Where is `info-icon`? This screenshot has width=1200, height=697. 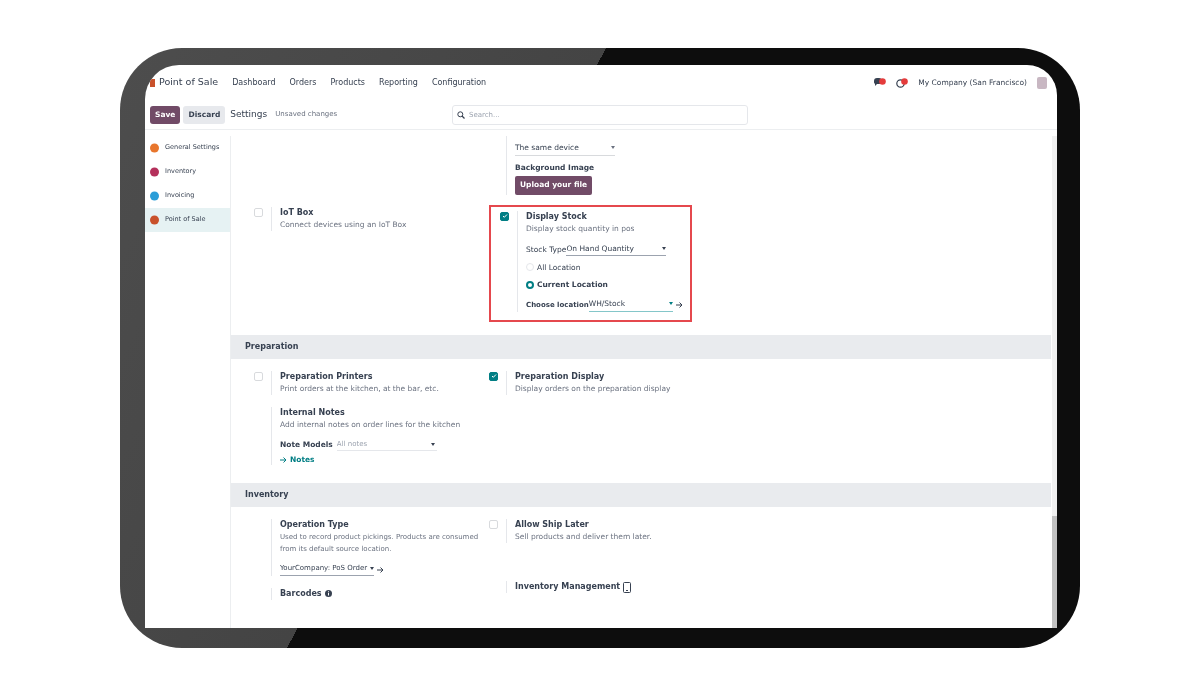
info-icon is located at coordinates (328, 594).